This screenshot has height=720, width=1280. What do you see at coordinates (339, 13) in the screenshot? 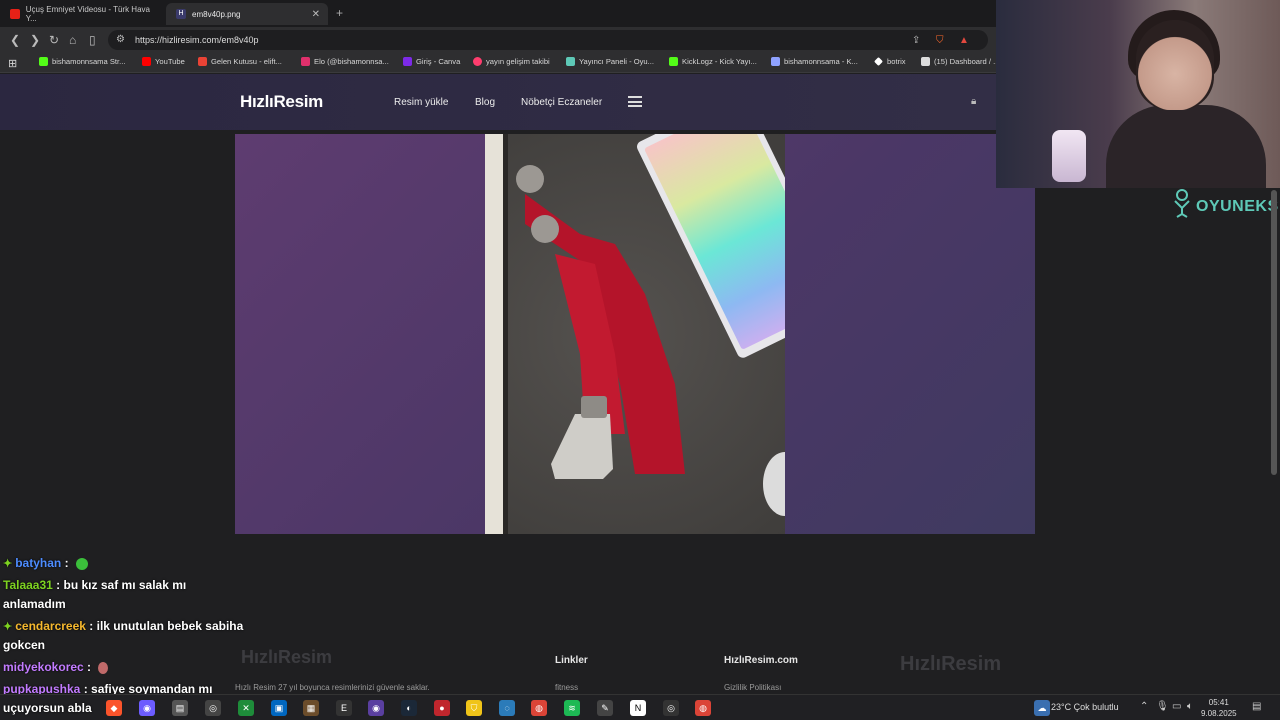
I see `new-tab-icon: +` at bounding box center [339, 13].